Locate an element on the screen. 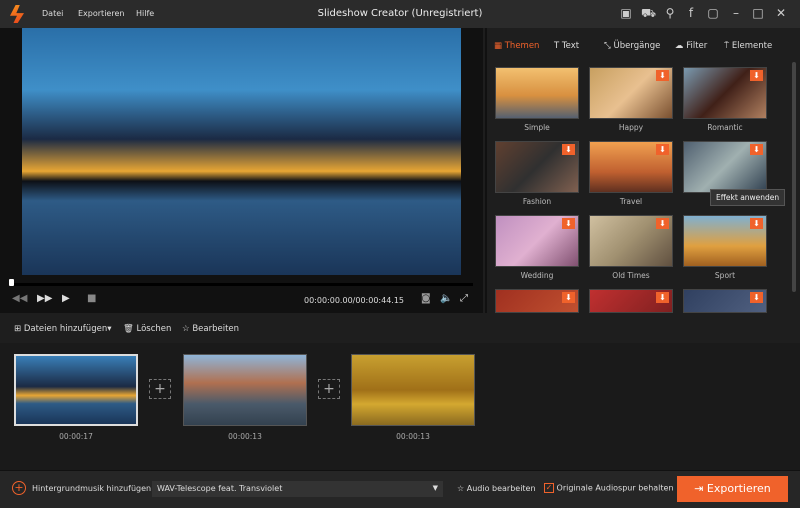 This screenshot has width=800, height=508. key-icon: ⚲ is located at coordinates (670, 13).